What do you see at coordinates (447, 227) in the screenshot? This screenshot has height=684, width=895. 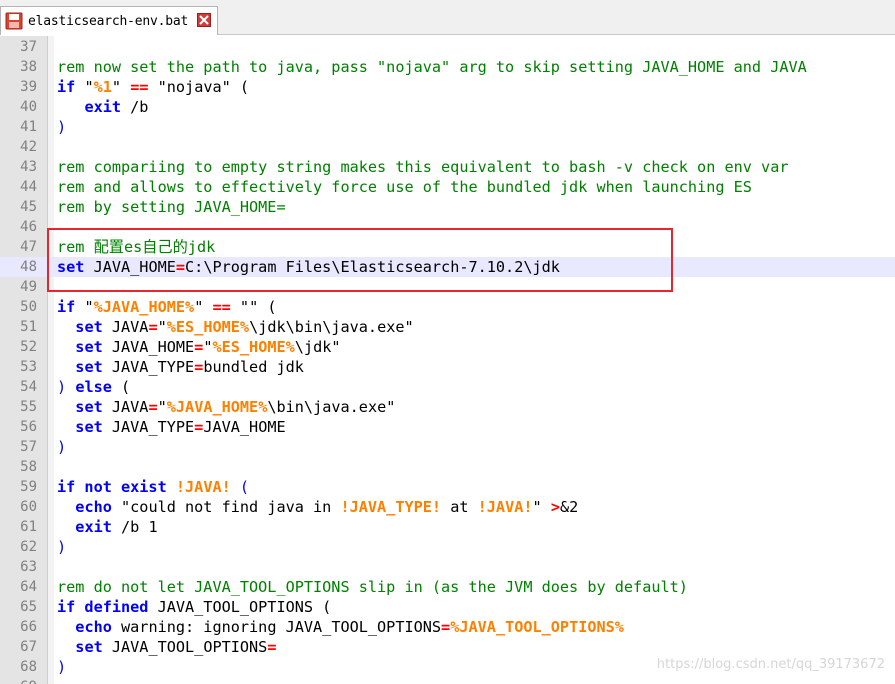 I see `code-line: 46` at bounding box center [447, 227].